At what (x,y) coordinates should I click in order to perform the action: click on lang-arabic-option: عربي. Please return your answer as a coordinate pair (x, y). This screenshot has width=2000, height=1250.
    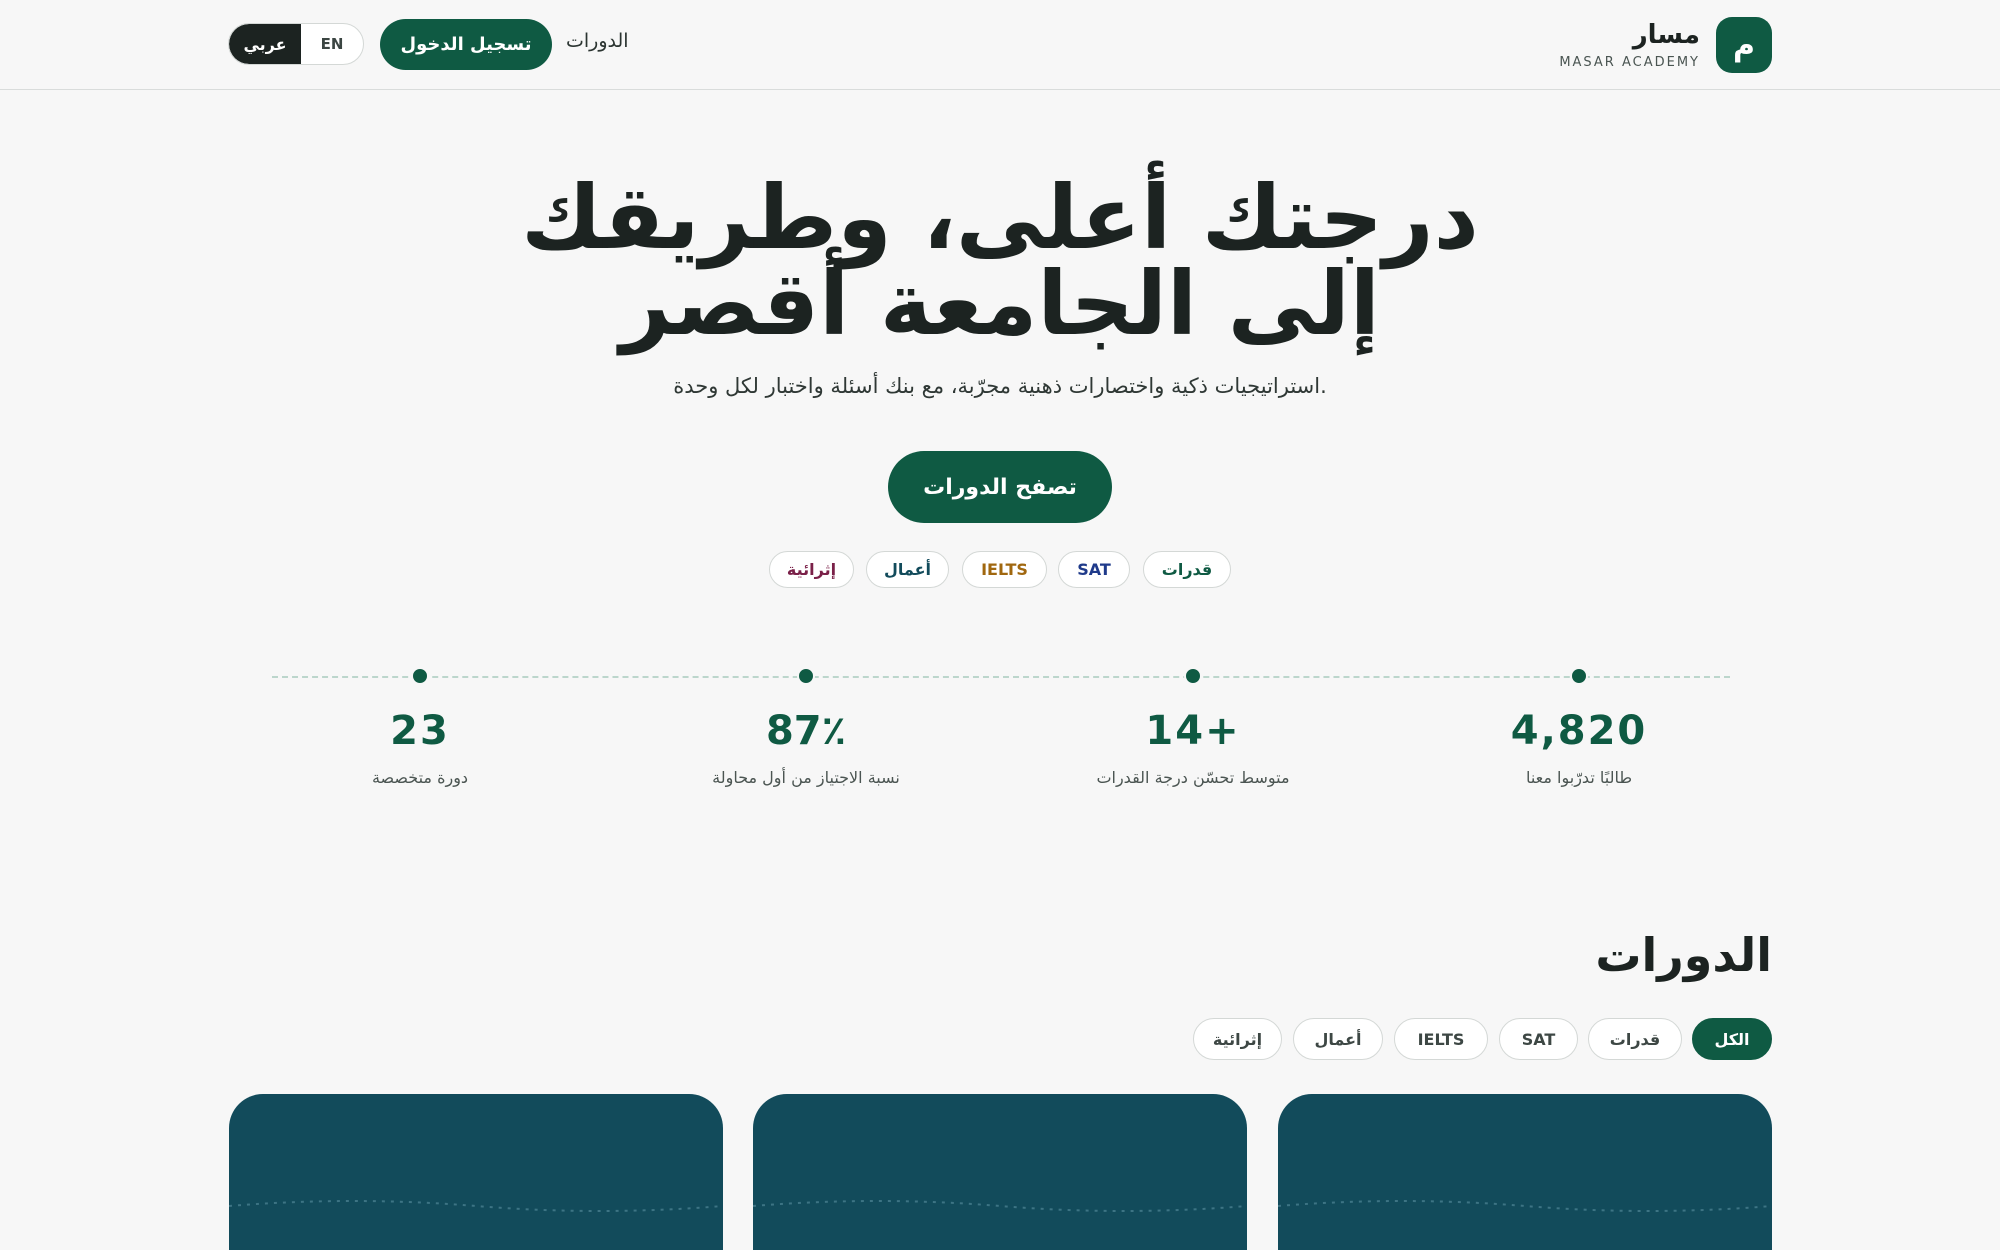
    Looking at the image, I should click on (265, 44).